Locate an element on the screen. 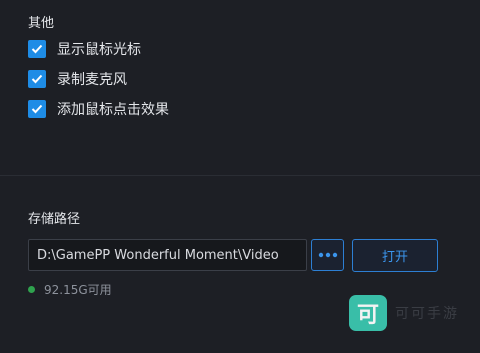 The height and width of the screenshot is (353, 480). checkbox-label: 录制麦克风 is located at coordinates (92, 80).